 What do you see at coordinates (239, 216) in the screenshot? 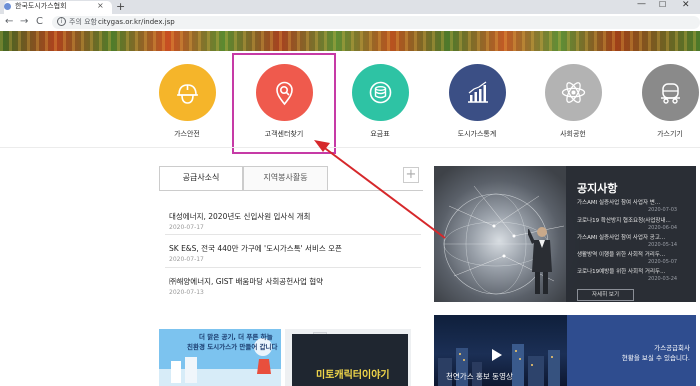
I see `news-item-title: 대성에너지, 2020년도 신입사원 입사식 개최` at bounding box center [239, 216].